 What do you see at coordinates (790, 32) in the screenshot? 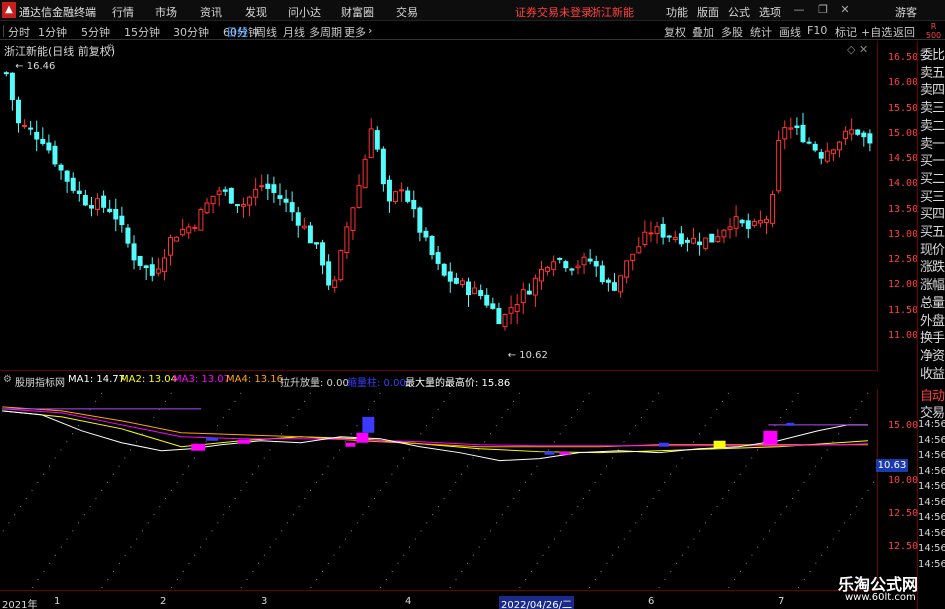
I see `draw-button: 画线` at bounding box center [790, 32].